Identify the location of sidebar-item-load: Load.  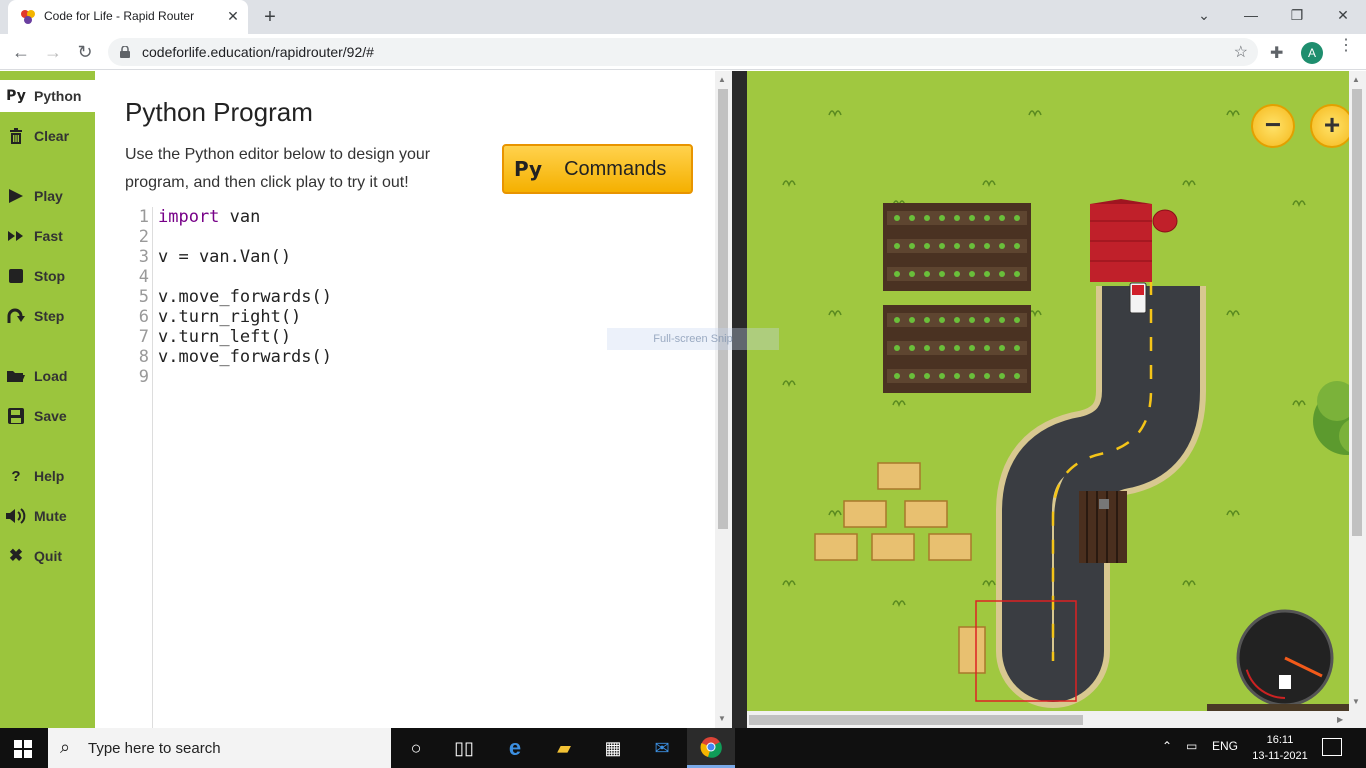
(47, 376).